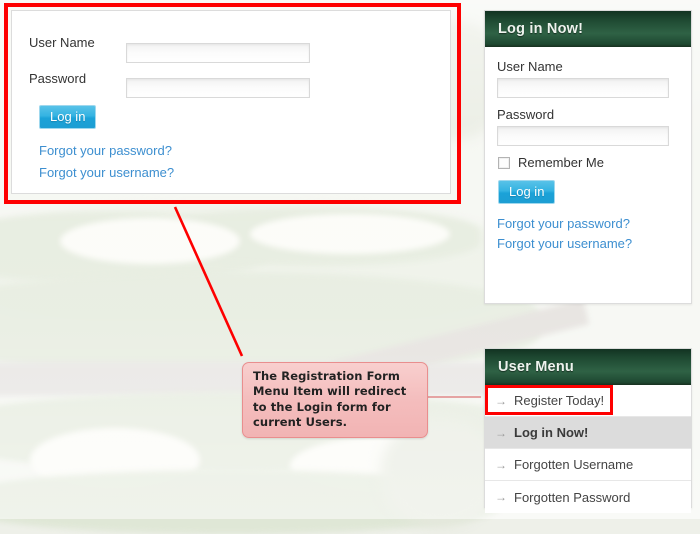 The height and width of the screenshot is (534, 700). Describe the element at coordinates (504, 162) in the screenshot. I see `remember-me-checkbox` at that location.